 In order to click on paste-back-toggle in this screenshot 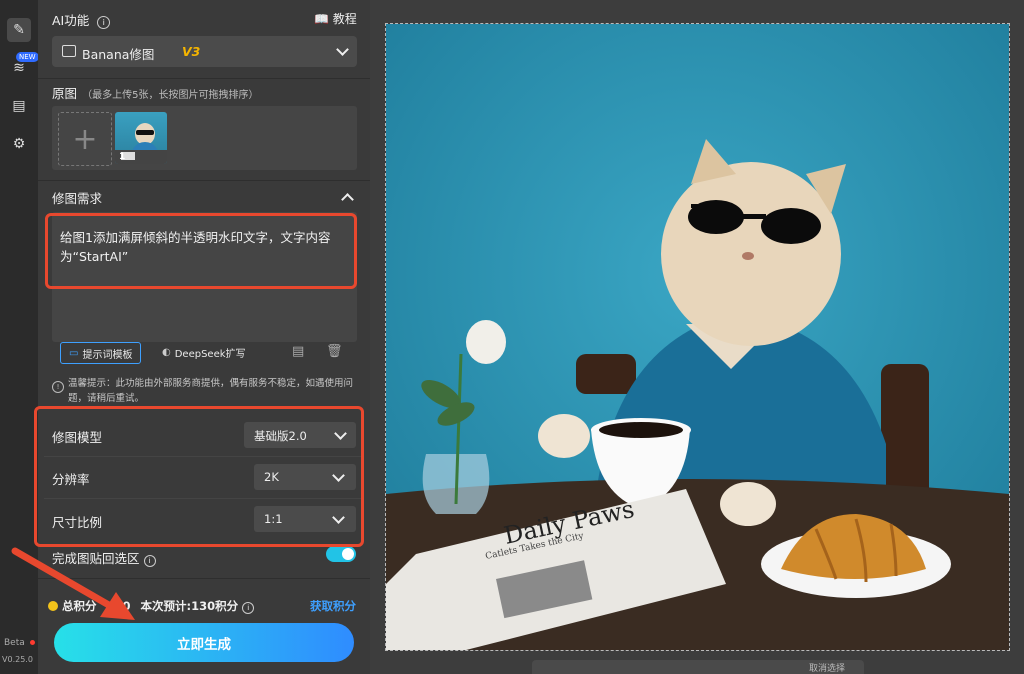, I will do `click(341, 554)`.